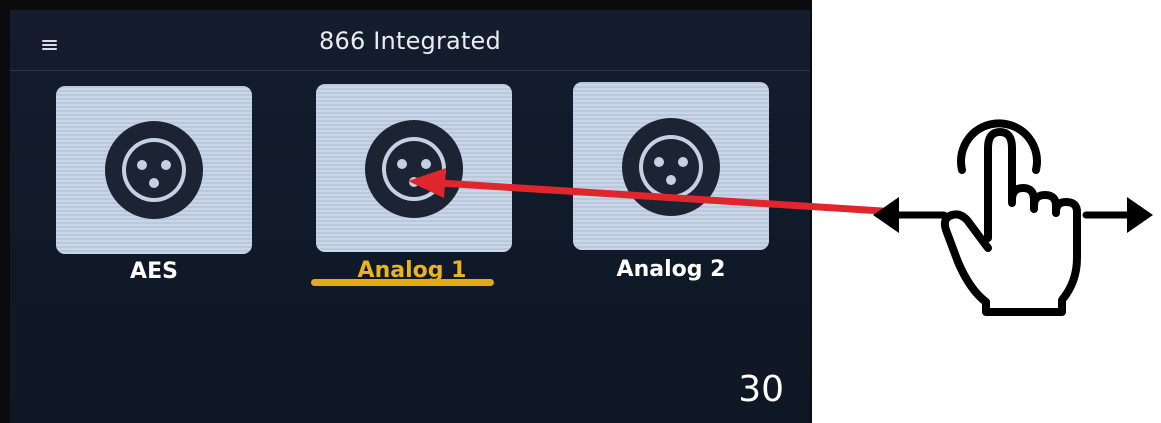 The height and width of the screenshot is (423, 1161). What do you see at coordinates (1013, 217) in the screenshot?
I see `tap-swipe-hand-icon` at bounding box center [1013, 217].